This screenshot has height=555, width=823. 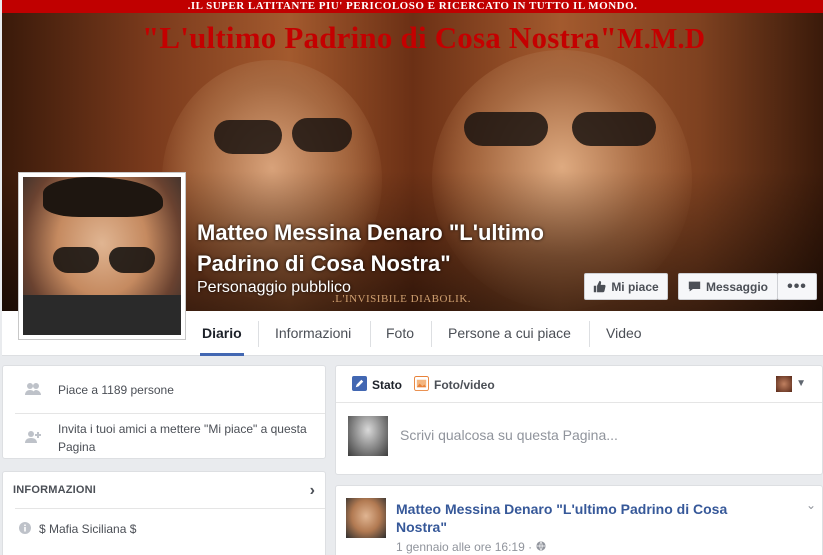 I want to click on pencil-icon, so click(x=359, y=385).